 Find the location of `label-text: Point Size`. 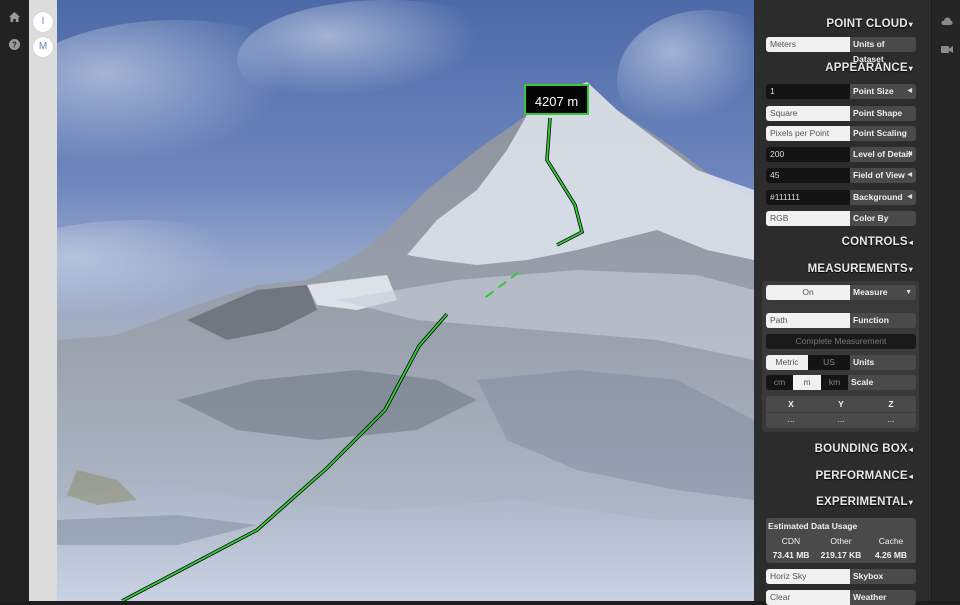

label-text: Point Size is located at coordinates (873, 91).